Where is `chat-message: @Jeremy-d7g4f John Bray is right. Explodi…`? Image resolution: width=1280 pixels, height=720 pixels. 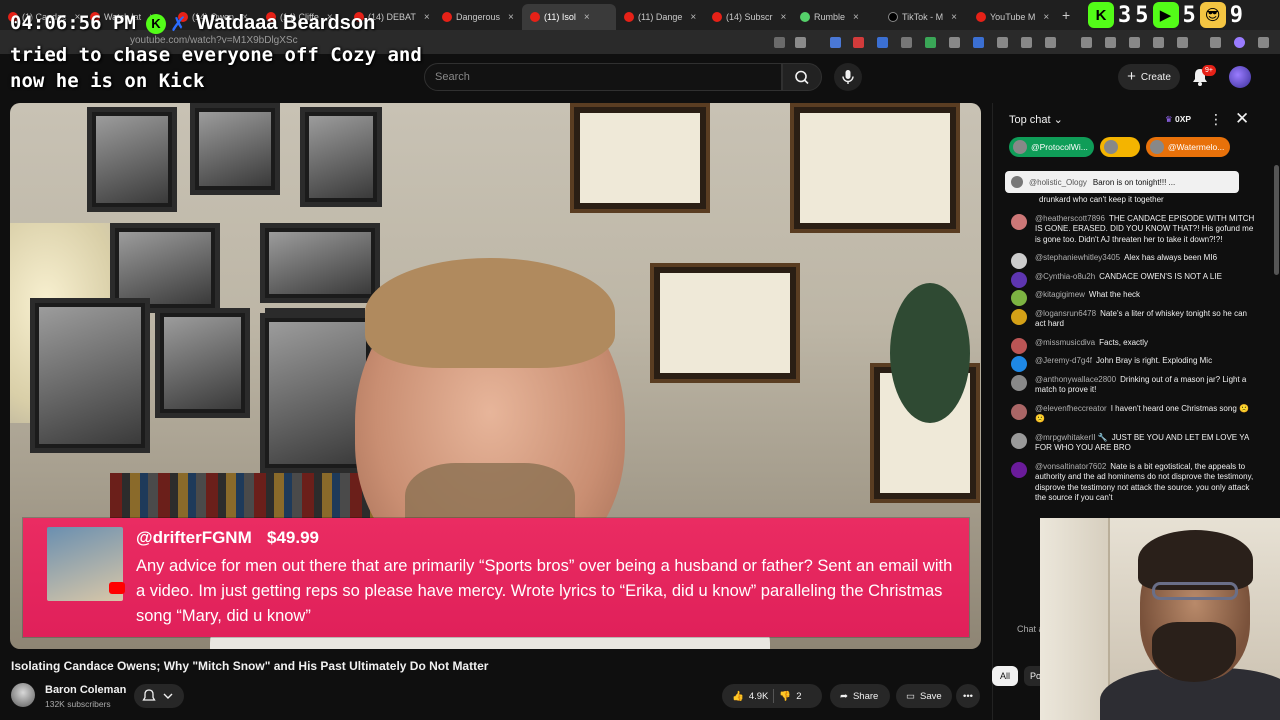
chat-message: @Jeremy-d7g4f John Bray is right. Explodi… is located at coordinates (1132, 364).